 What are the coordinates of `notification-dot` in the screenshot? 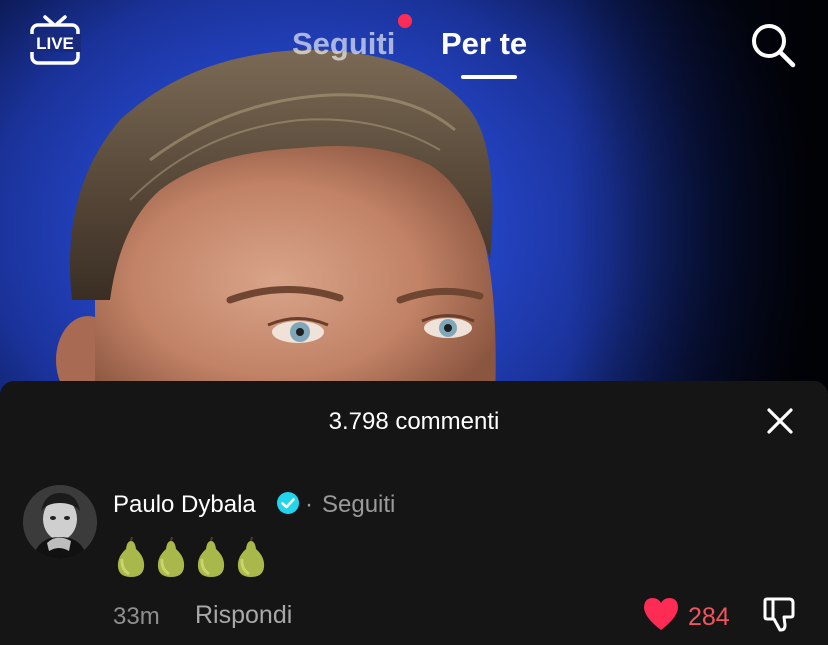 It's located at (405, 21).